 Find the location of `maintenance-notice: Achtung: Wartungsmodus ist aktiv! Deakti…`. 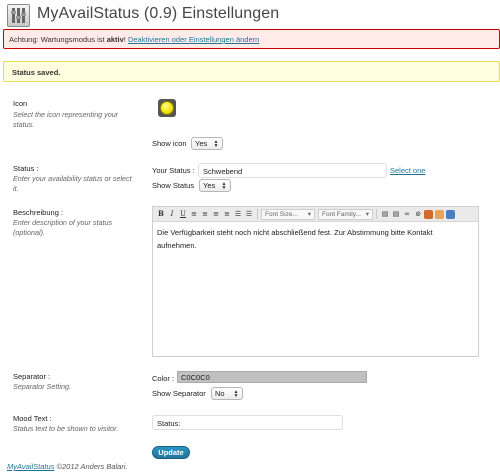

maintenance-notice: Achtung: Wartungsmodus ist aktiv! Deakti… is located at coordinates (251, 39).